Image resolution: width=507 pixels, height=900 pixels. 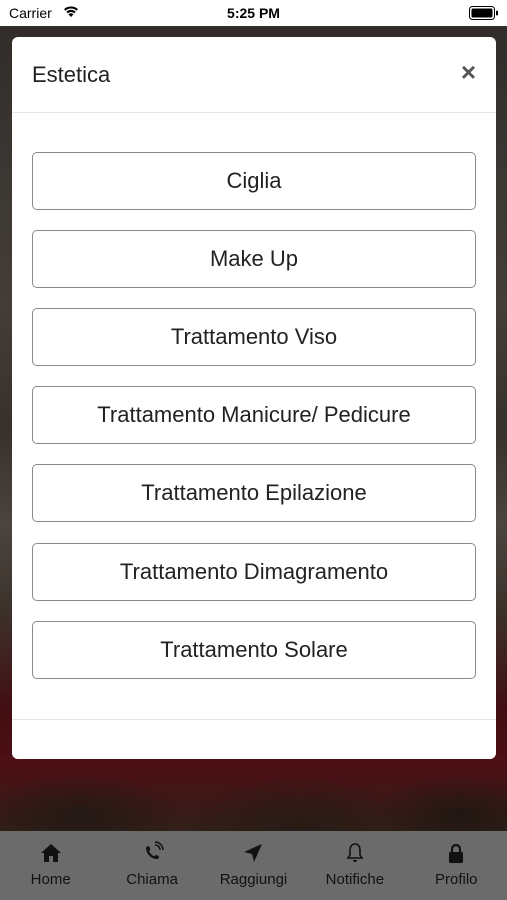 What do you see at coordinates (456, 879) in the screenshot?
I see `tab-label-profilo: Profilo` at bounding box center [456, 879].